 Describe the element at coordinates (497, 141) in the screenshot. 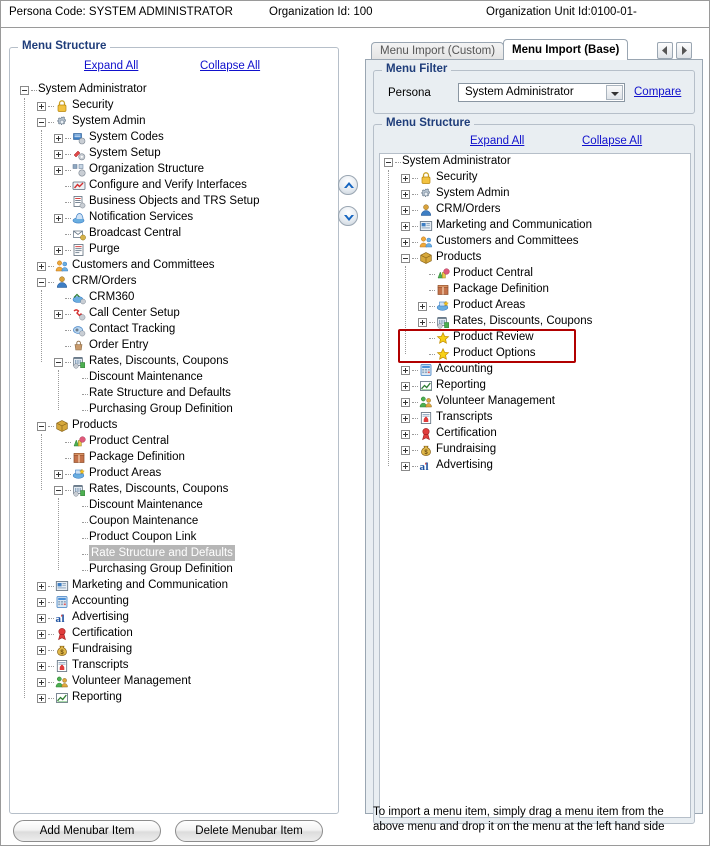

I see `right-expand-all-link: Expand All` at that location.